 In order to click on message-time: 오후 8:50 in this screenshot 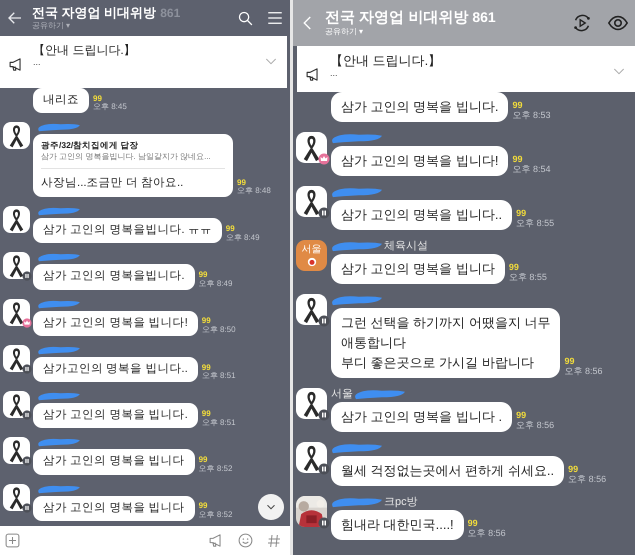, I will do `click(219, 330)`.